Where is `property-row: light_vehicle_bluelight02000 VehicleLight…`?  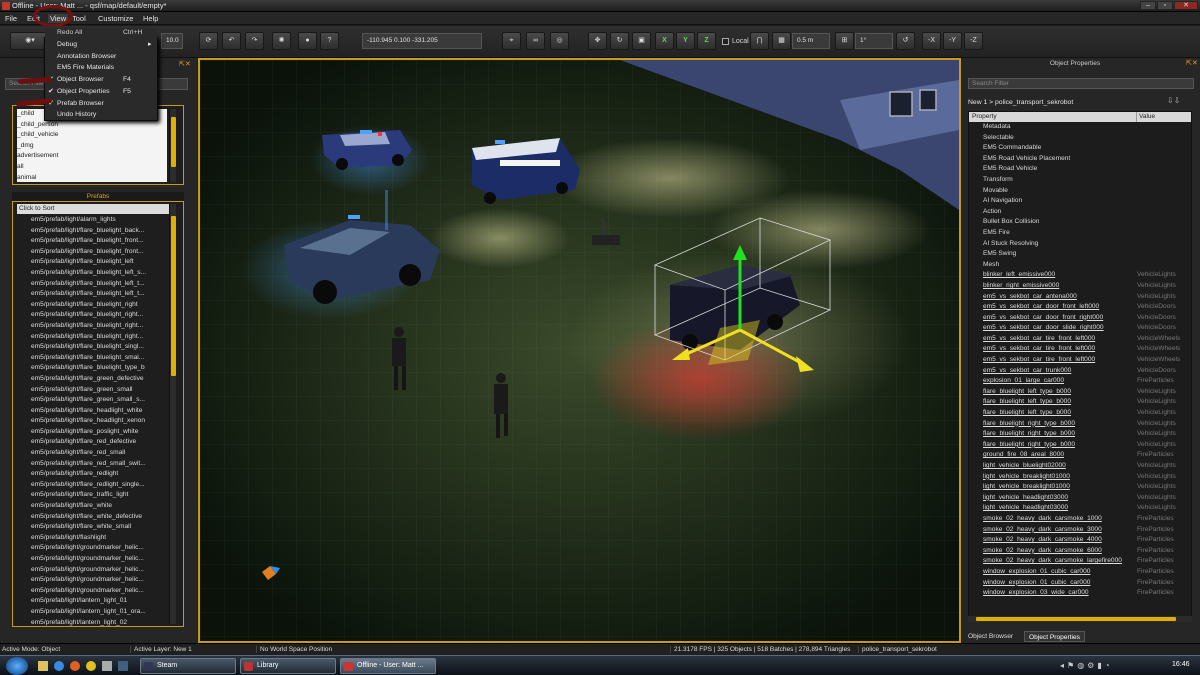 property-row: light_vehicle_bluelight02000 VehicleLight… is located at coordinates (1080, 466).